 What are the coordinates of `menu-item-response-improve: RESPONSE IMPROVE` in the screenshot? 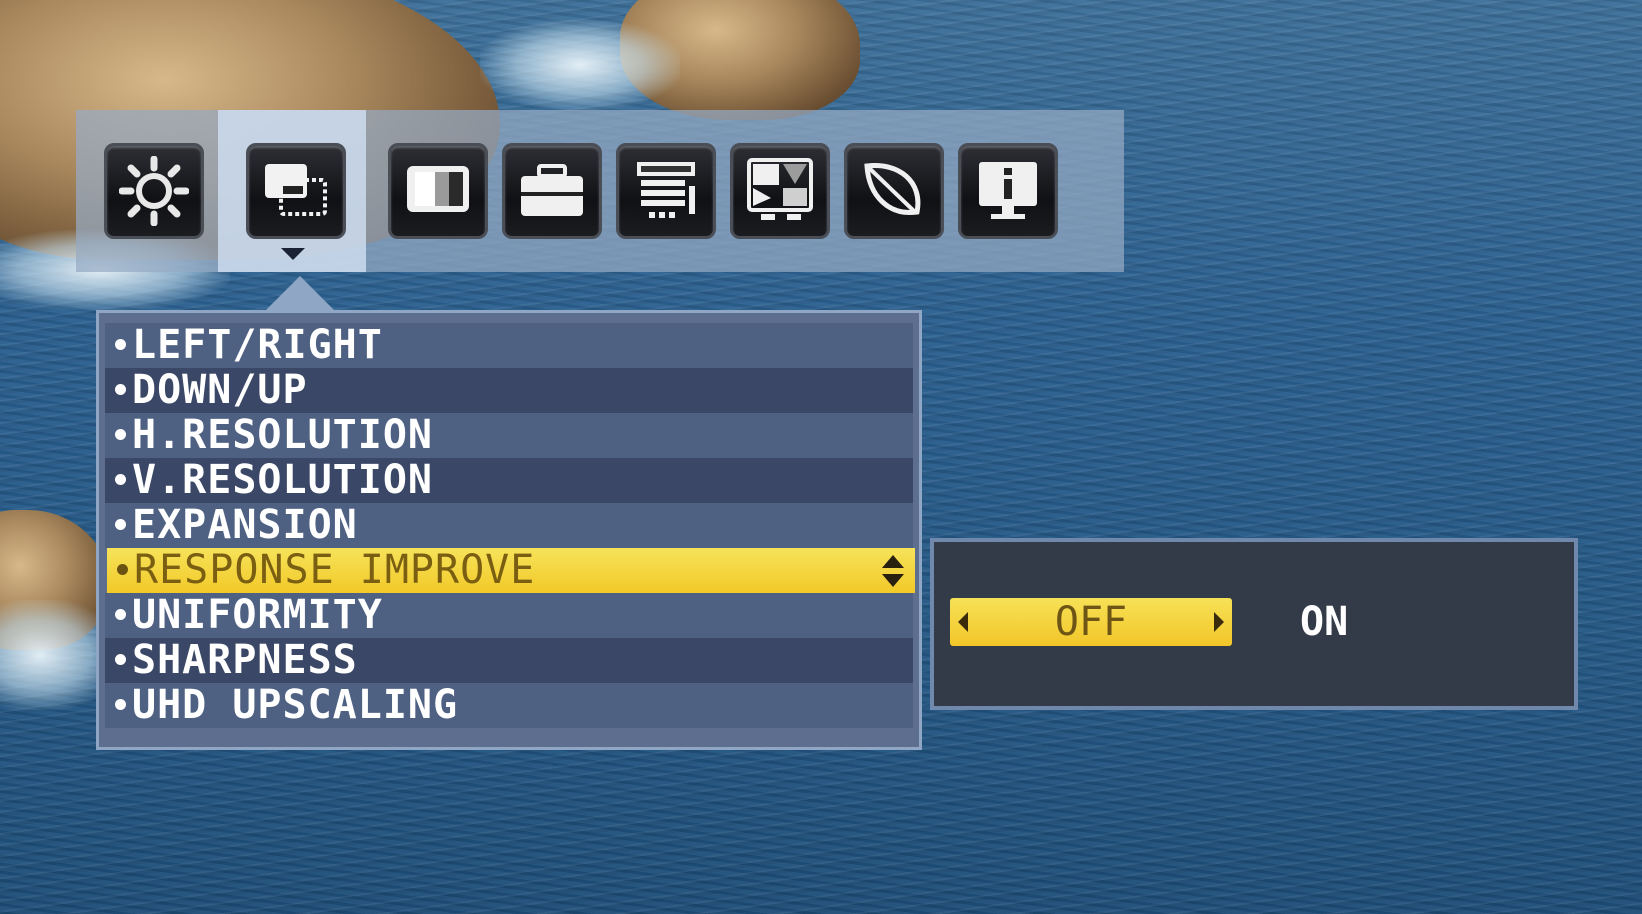 It's located at (511, 570).